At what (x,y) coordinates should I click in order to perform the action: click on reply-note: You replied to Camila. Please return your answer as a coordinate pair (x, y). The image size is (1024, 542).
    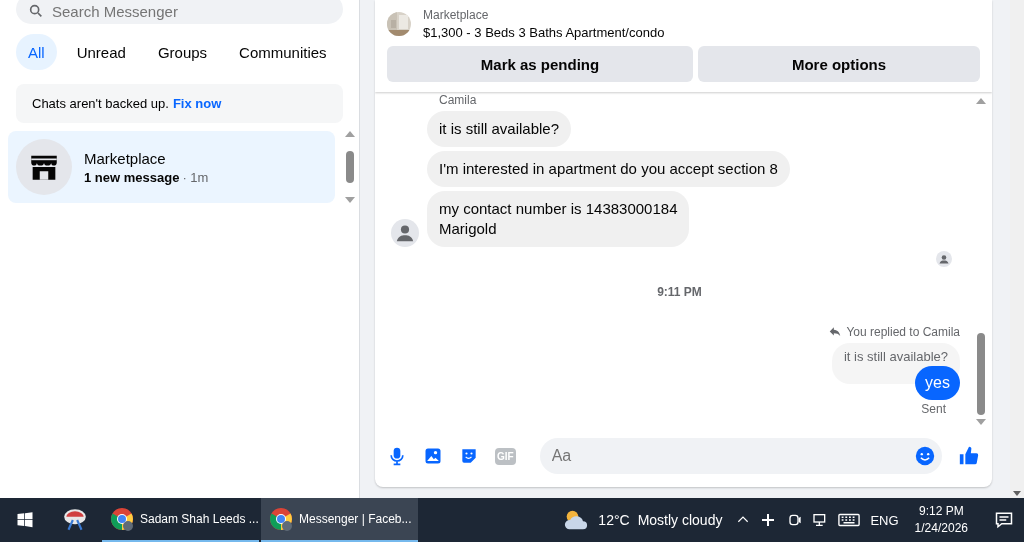
    Looking at the image, I should click on (903, 332).